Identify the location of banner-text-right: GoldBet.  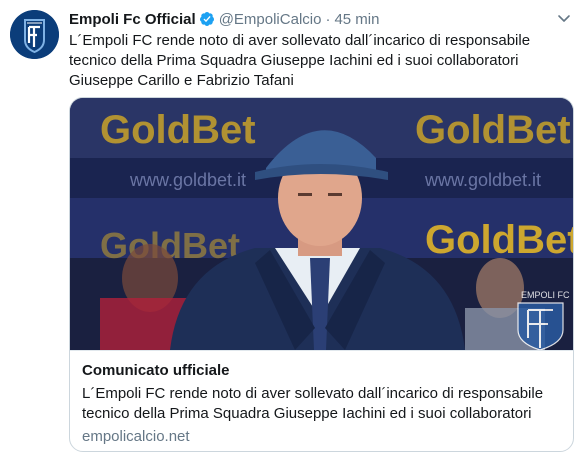
(493, 130).